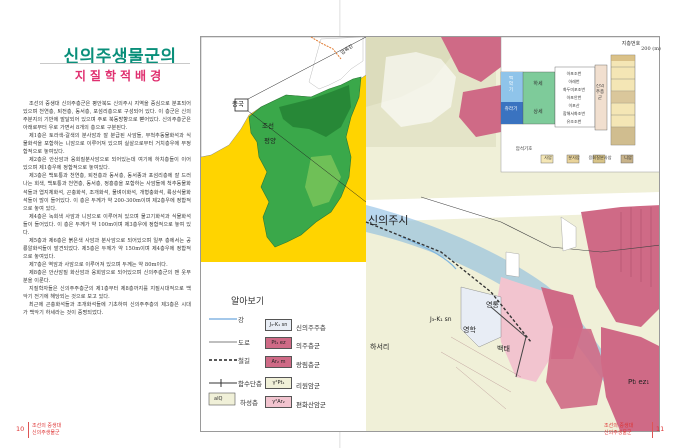 This screenshot has height=448, width=680. Describe the element at coordinates (248, 302) in the screenshot. I see `legend-title: 알아보기` at that location.